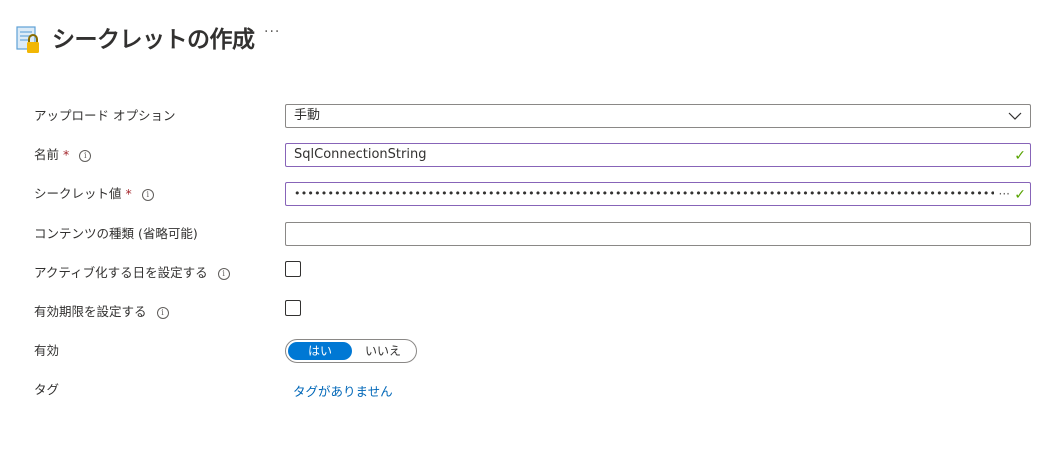 Image resolution: width=1064 pixels, height=457 pixels. I want to click on expiration-date-checkbox, so click(293, 308).